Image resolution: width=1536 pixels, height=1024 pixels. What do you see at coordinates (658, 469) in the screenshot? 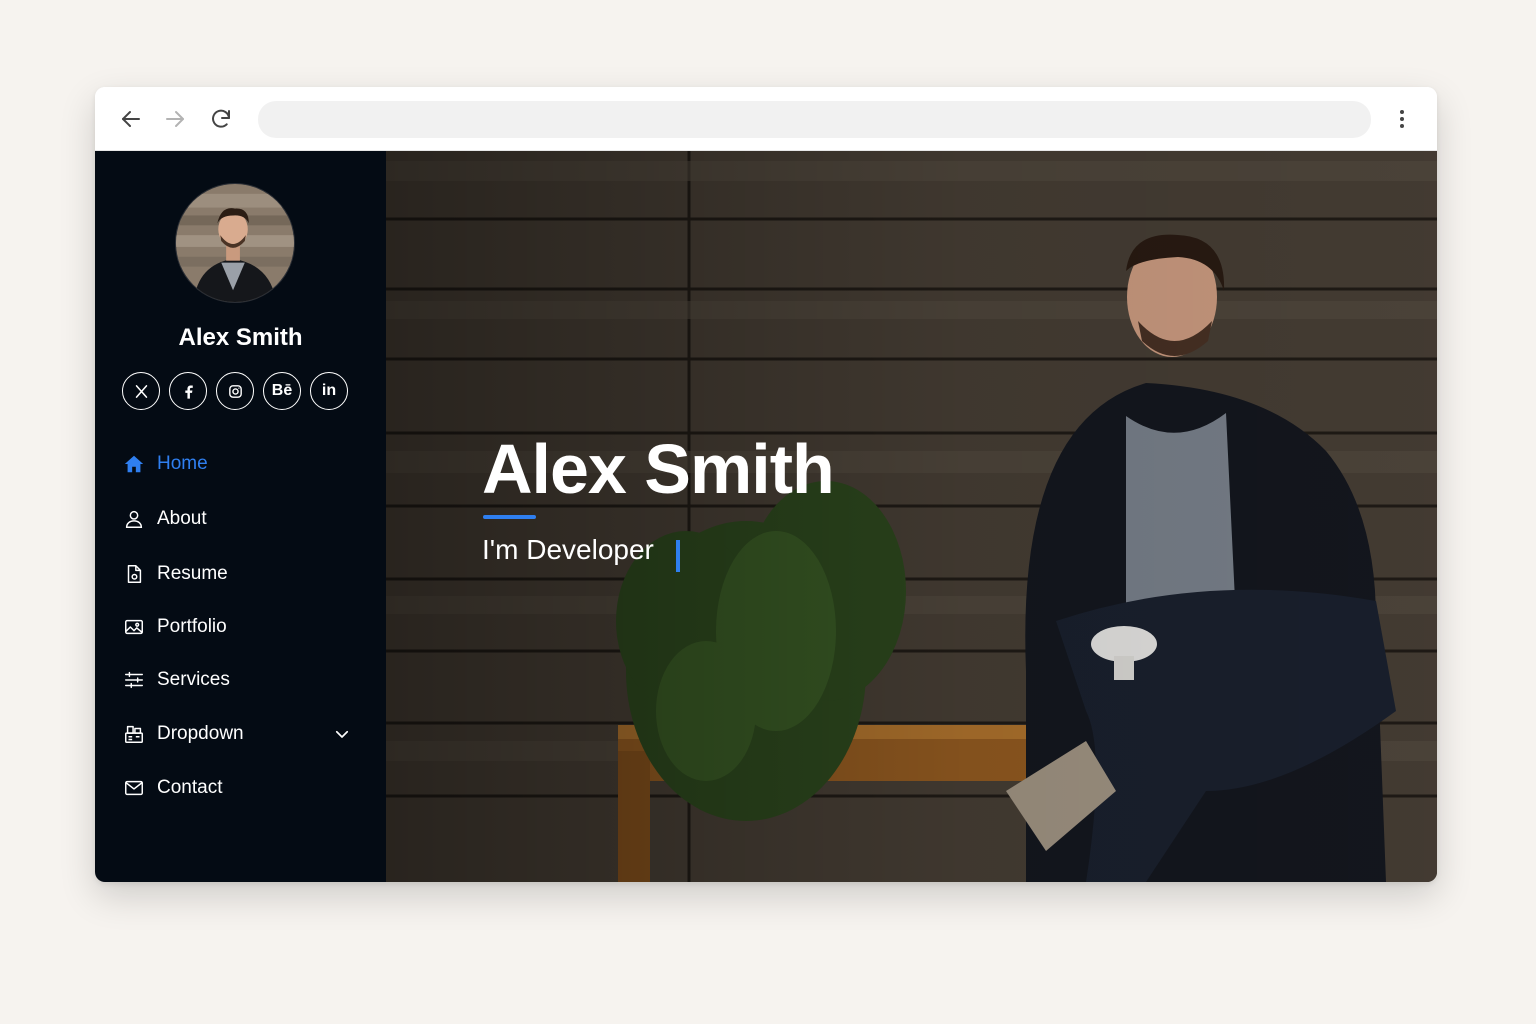
I see `hero-title: Alex Smith` at bounding box center [658, 469].